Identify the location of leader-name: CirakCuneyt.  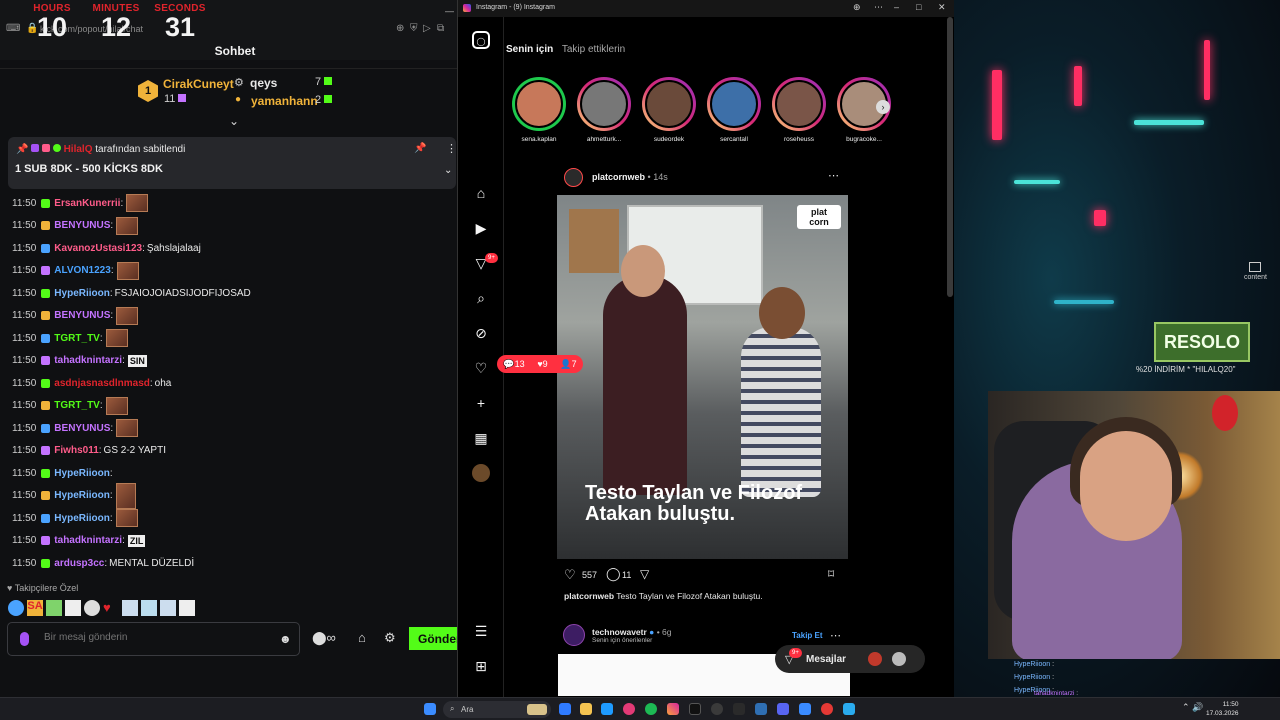
(198, 84).